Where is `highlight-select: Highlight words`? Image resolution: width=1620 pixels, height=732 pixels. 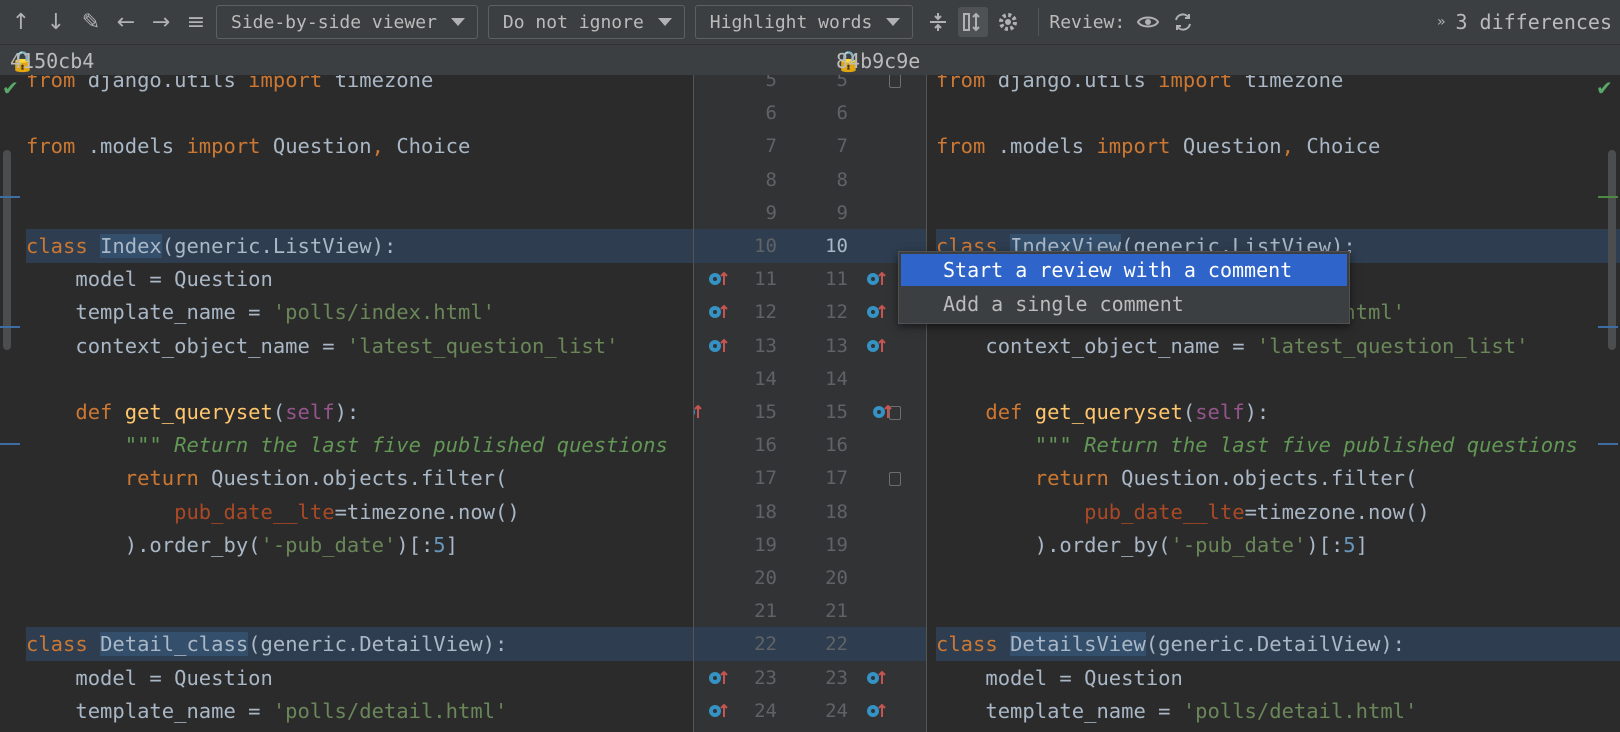 highlight-select: Highlight words is located at coordinates (804, 22).